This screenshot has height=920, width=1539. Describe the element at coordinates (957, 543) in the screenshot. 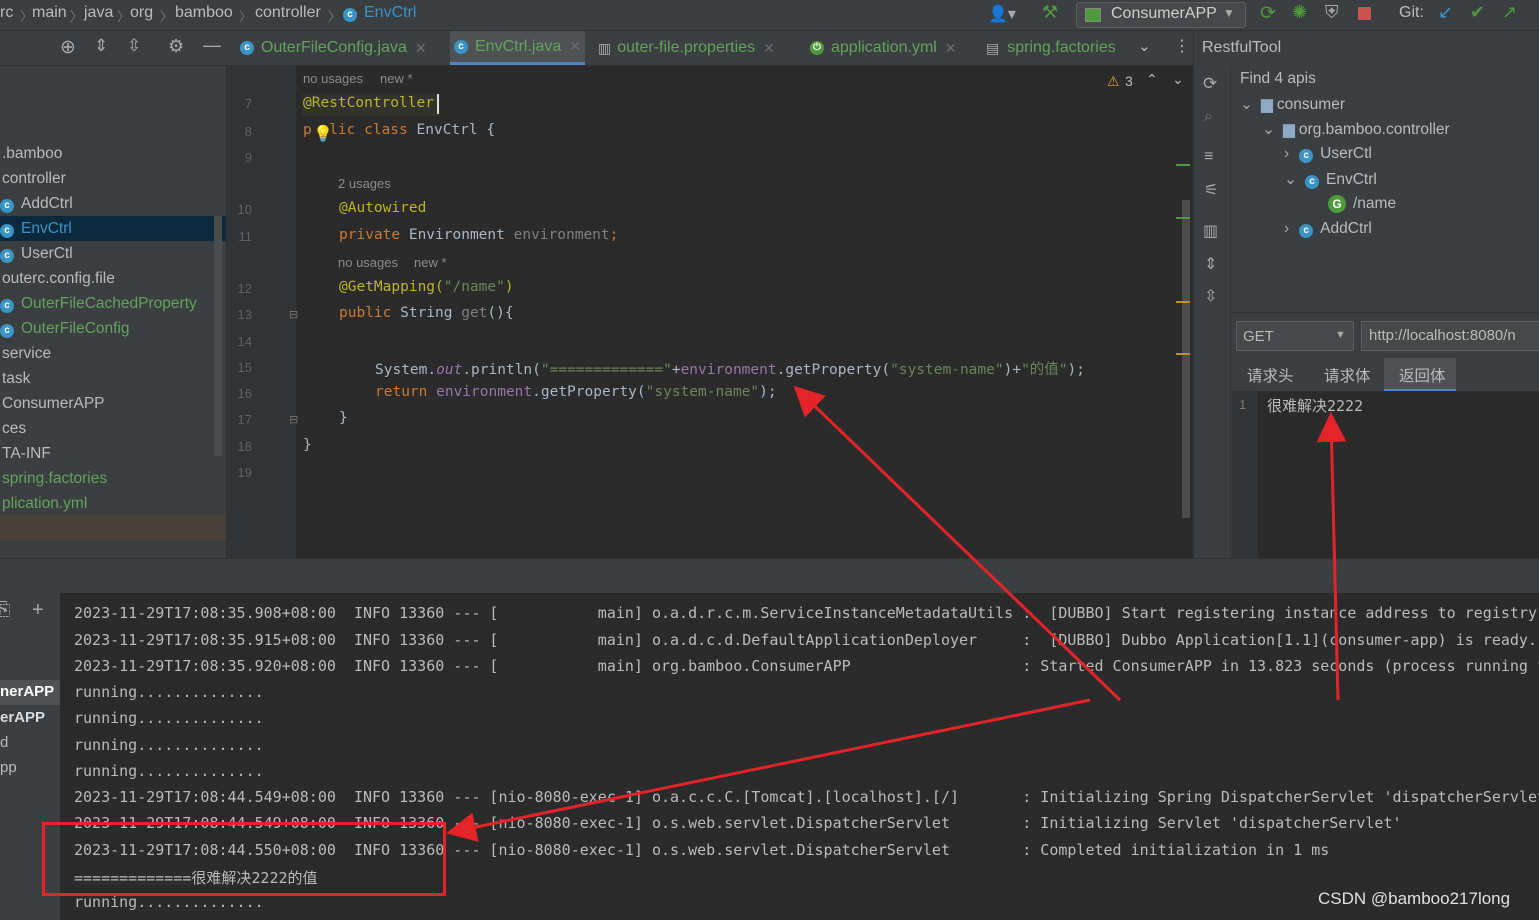

I see `arrow-to-code` at that location.